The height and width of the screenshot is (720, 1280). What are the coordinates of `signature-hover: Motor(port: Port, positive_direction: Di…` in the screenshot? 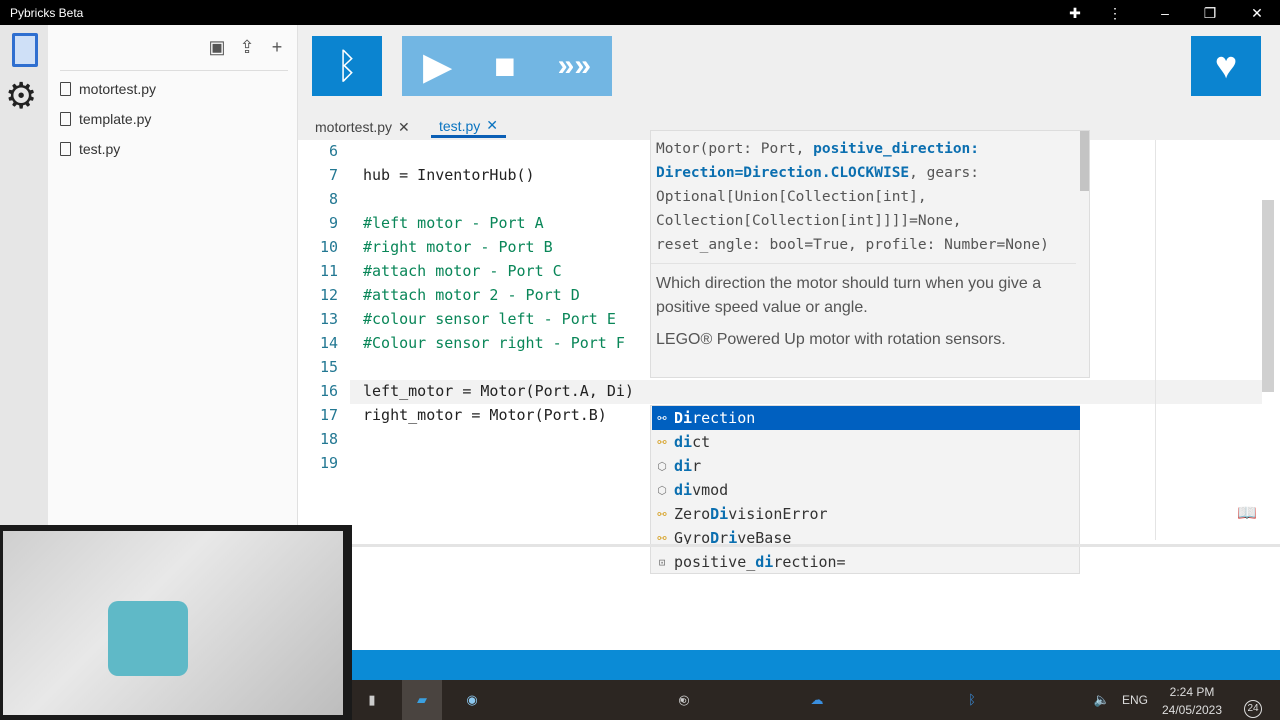 It's located at (870, 254).